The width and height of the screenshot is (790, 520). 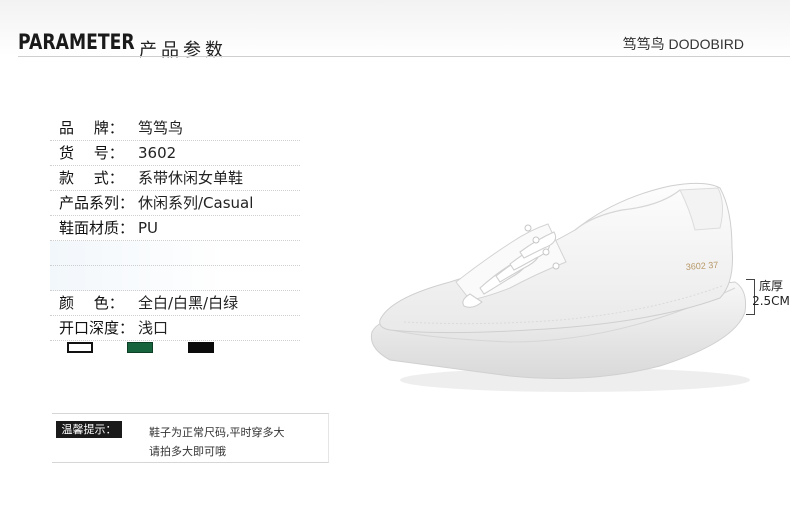 I want to click on sole-thickness-label: 底厚 2.5CM, so click(x=771, y=294).